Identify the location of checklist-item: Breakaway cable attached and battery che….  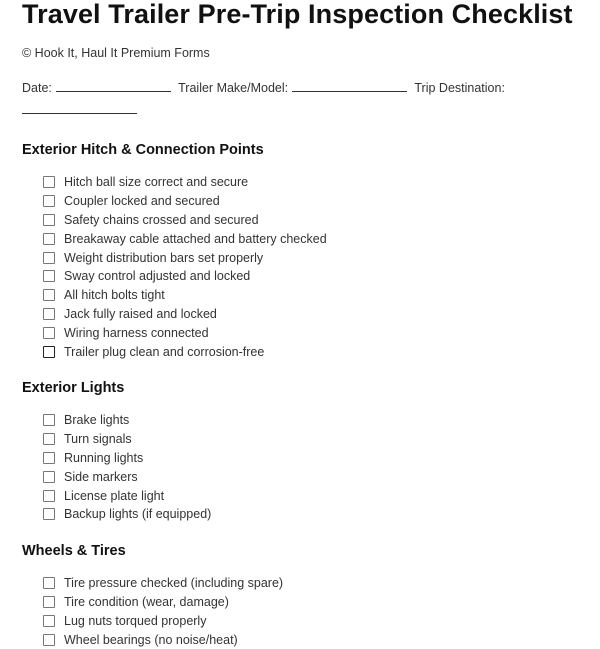
(310, 238).